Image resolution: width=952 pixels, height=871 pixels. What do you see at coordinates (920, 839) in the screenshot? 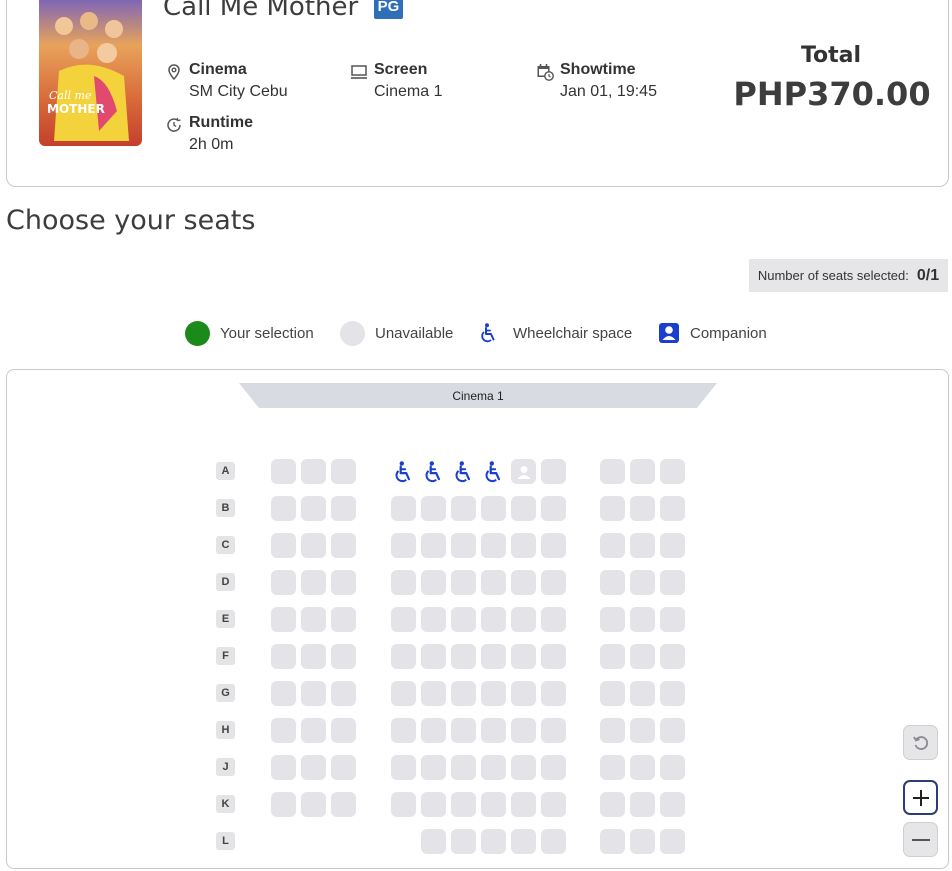
I see `zoom-out-button` at bounding box center [920, 839].